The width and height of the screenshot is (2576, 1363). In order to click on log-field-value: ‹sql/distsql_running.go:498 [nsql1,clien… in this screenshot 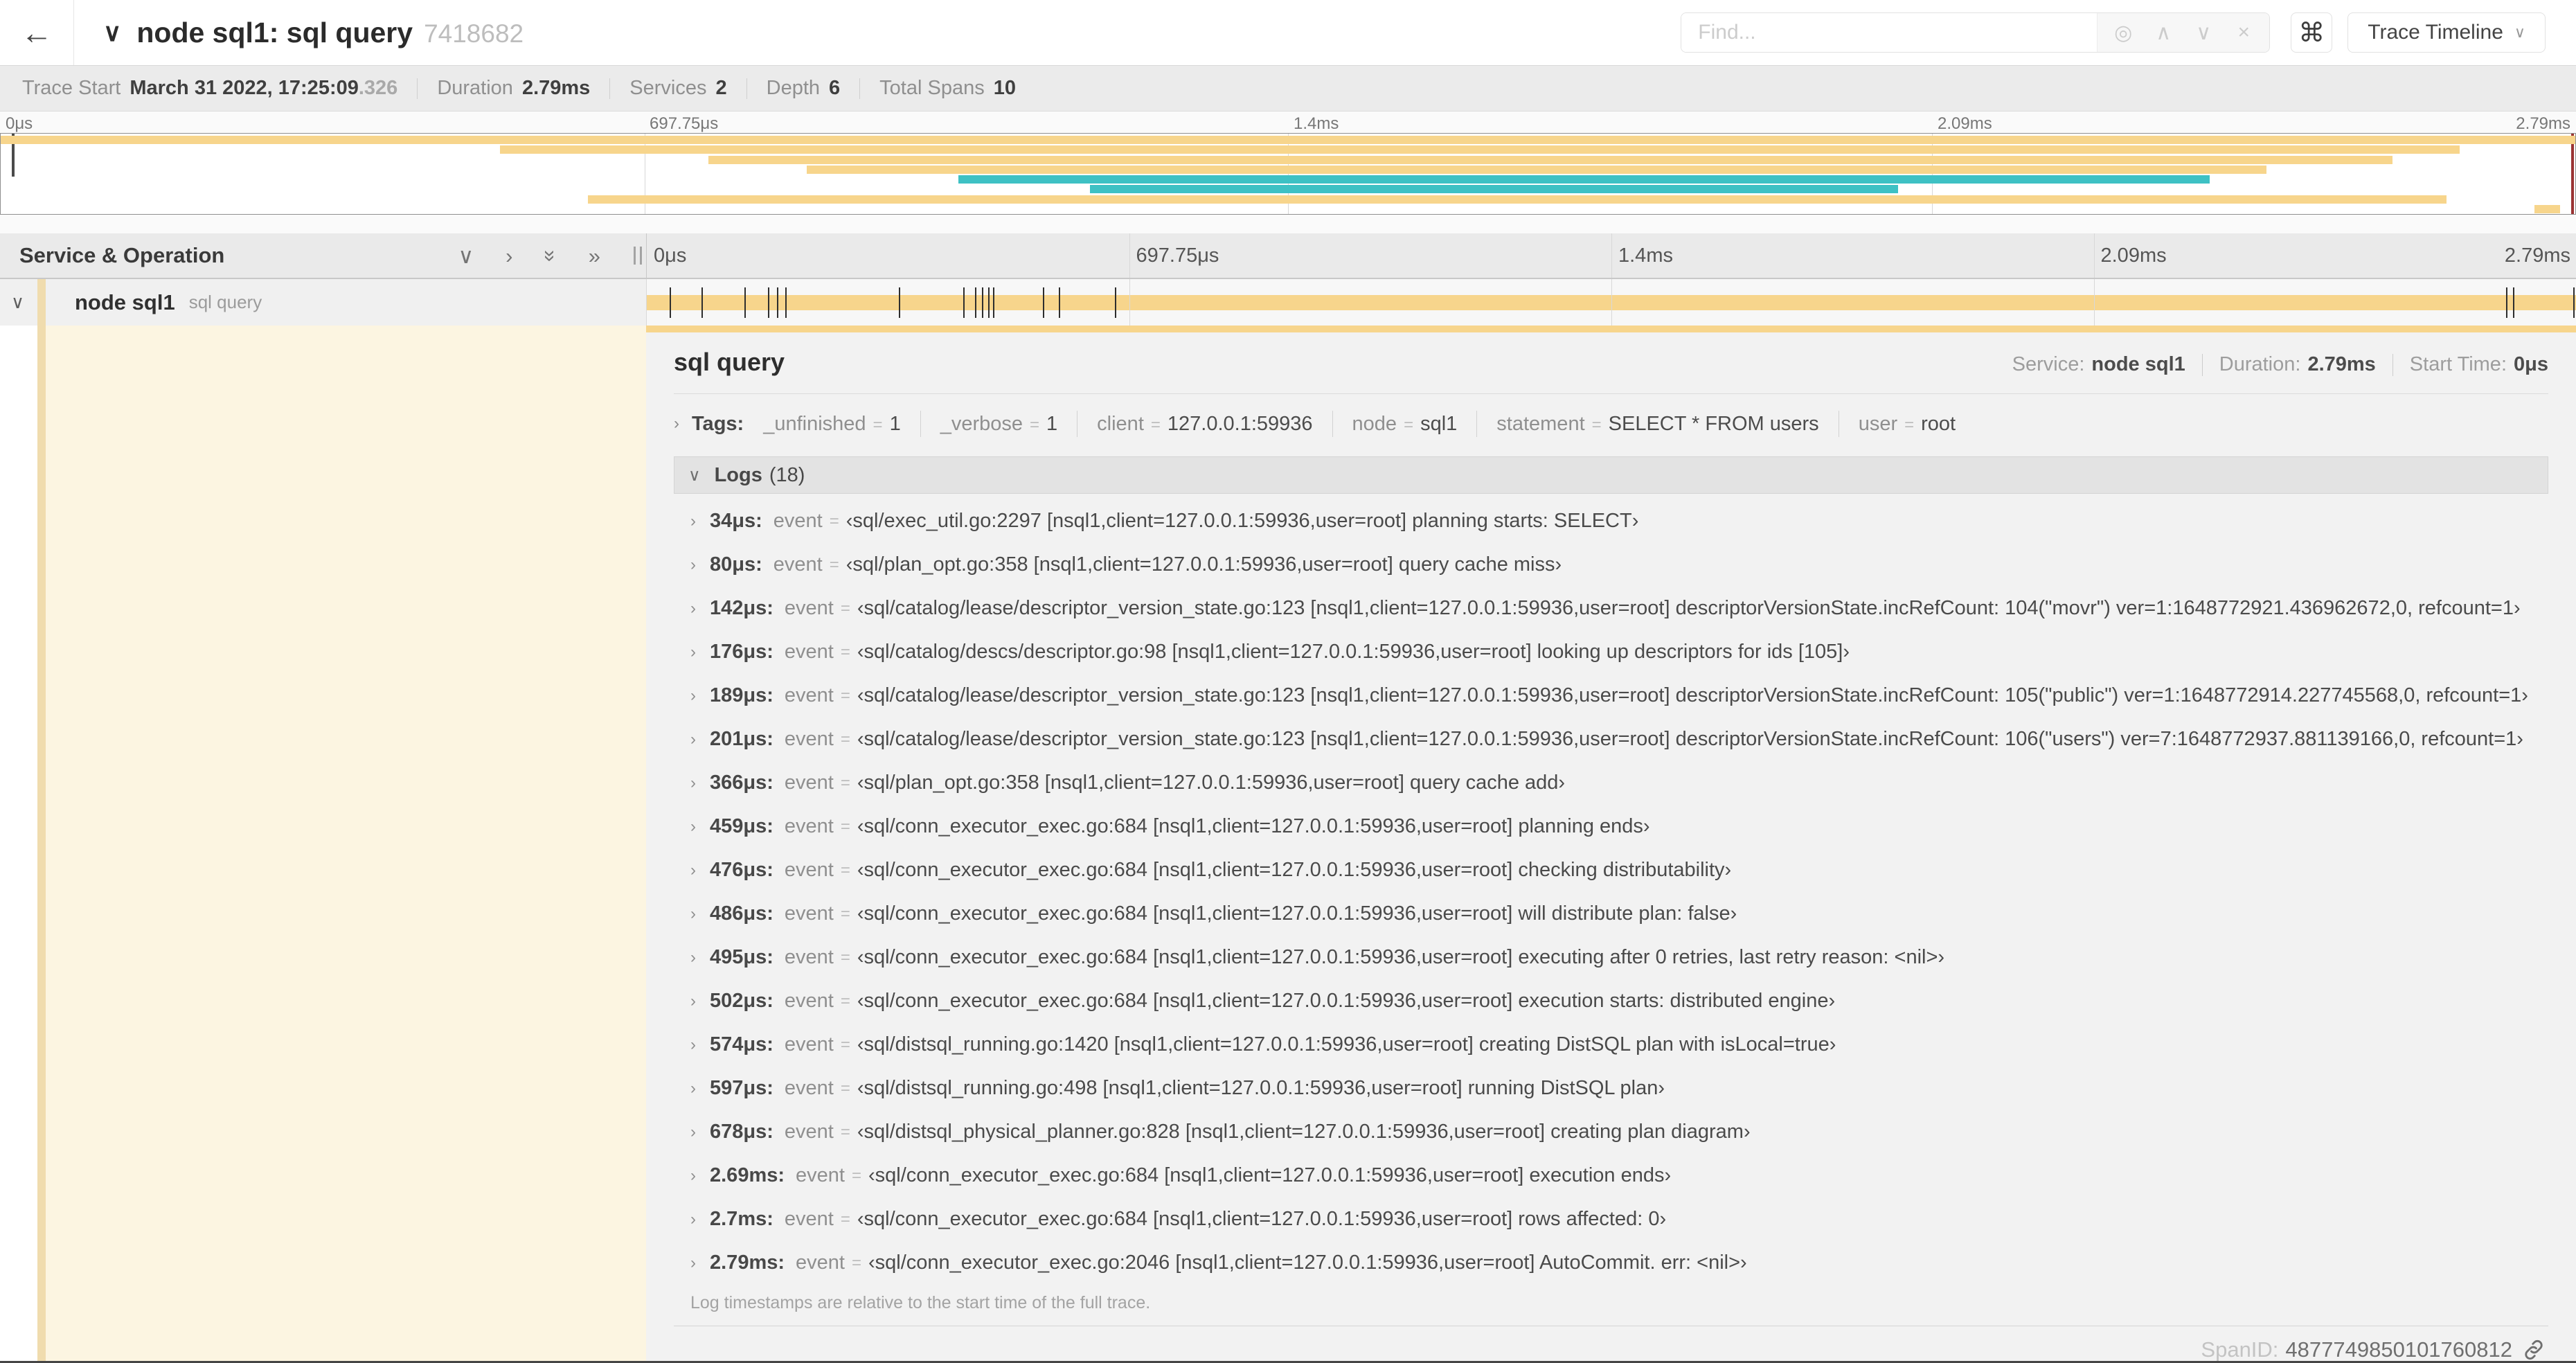, I will do `click(1261, 1088)`.